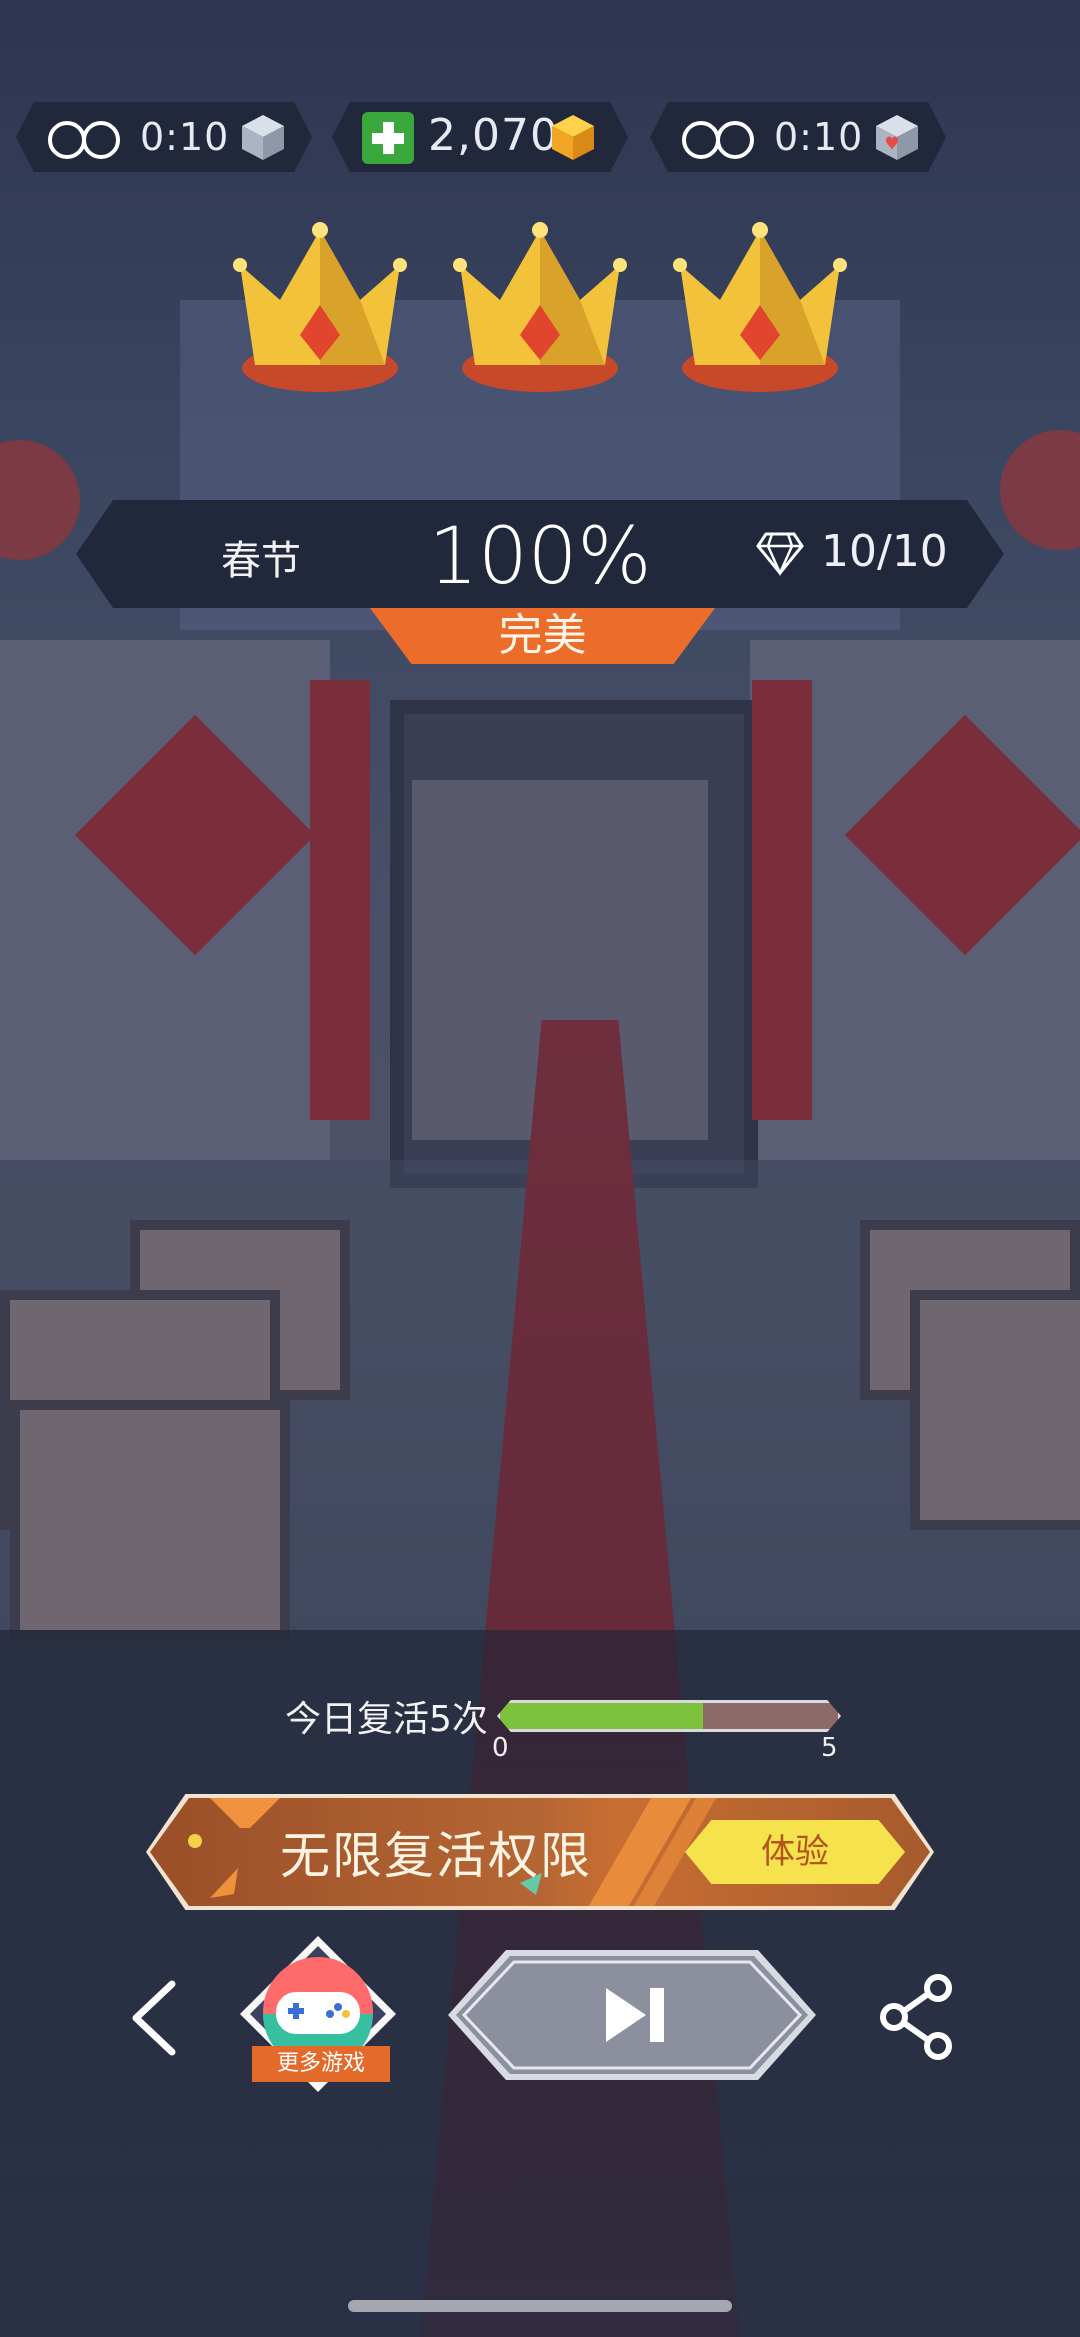 This screenshot has width=1080, height=2337. Describe the element at coordinates (897, 137) in the screenshot. I see `heart-cube-icon` at that location.